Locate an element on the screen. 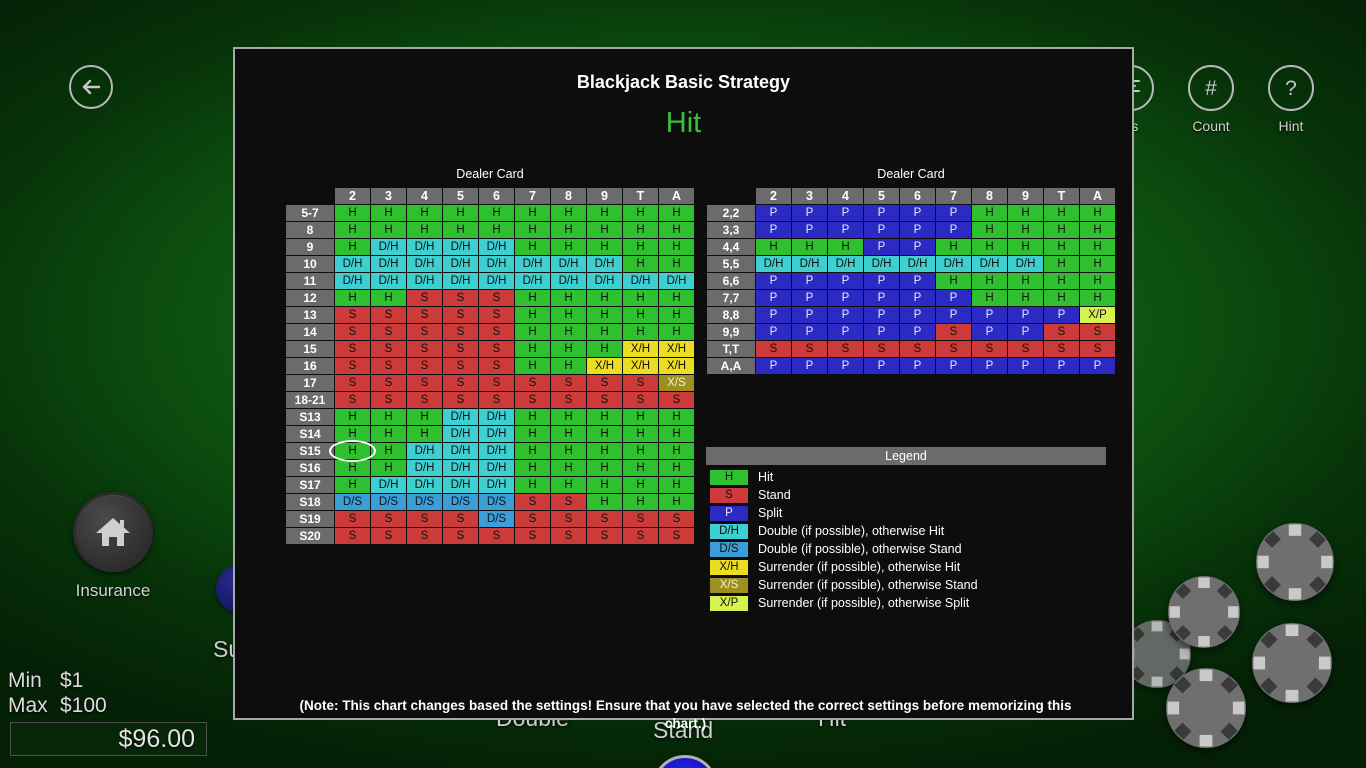 The width and height of the screenshot is (1366, 768). table-row: 7,7 P P P P P P H H H H is located at coordinates (911, 298).